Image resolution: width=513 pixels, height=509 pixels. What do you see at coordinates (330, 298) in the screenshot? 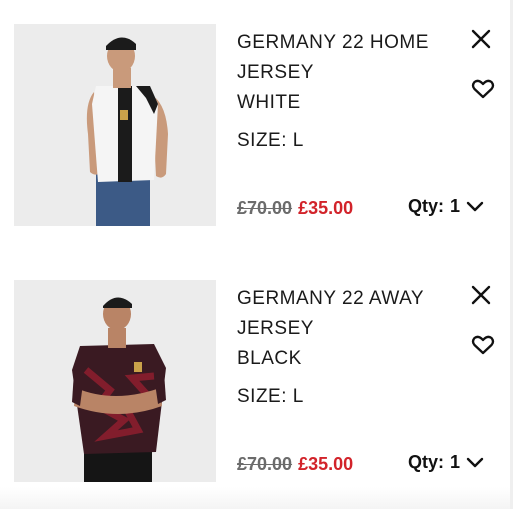
I see `product-name-line: GERMANY 22 AWAY` at bounding box center [330, 298].